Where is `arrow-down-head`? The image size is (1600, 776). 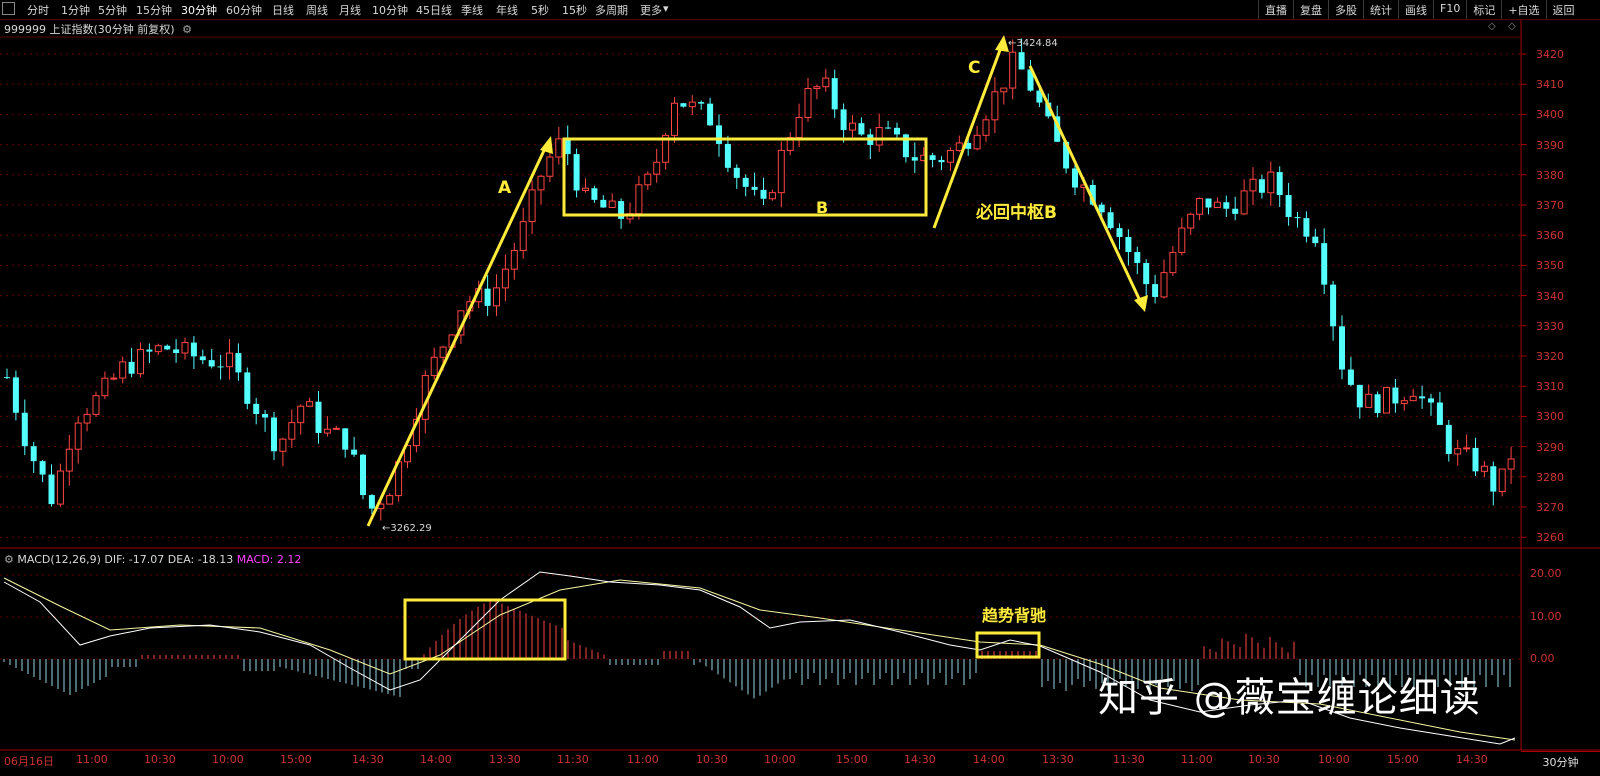 arrow-down-head is located at coordinates (1141, 303).